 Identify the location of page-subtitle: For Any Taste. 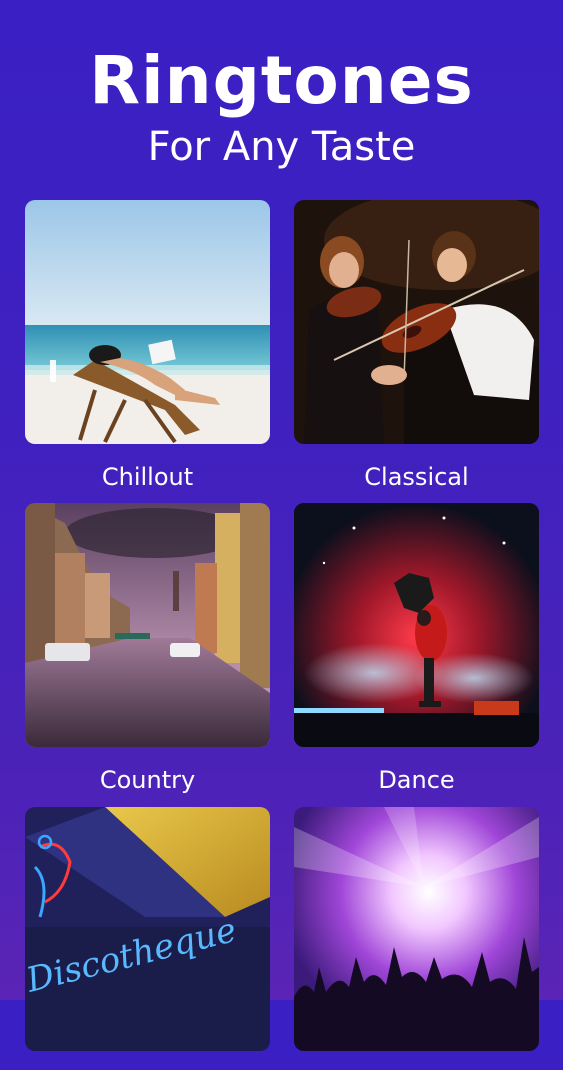
(281, 147).